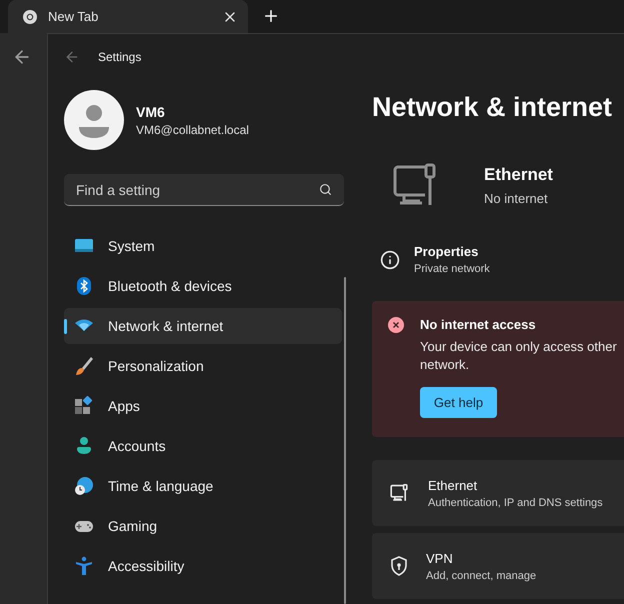 This screenshot has width=624, height=604. I want to click on card-subtitle: Authentication, IP and DNS settings, so click(515, 502).